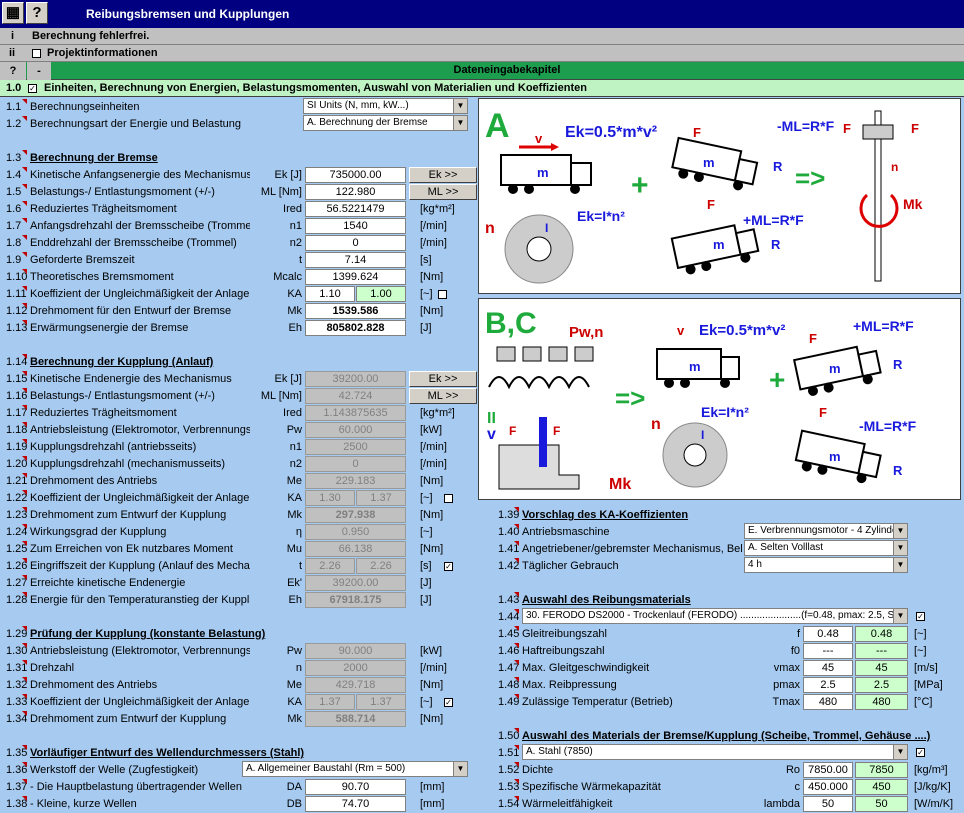  Describe the element at coordinates (828, 770) in the screenshot. I see `value-input: 7850.00` at that location.